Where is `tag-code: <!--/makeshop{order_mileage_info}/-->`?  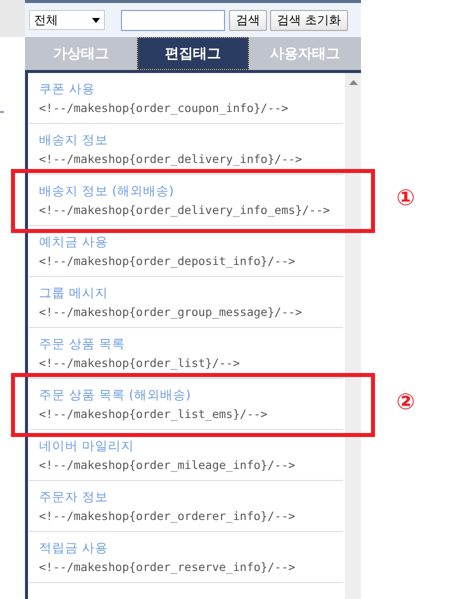
tag-code: <!--/makeshop{order_mileage_info}/--> is located at coordinates (167, 465).